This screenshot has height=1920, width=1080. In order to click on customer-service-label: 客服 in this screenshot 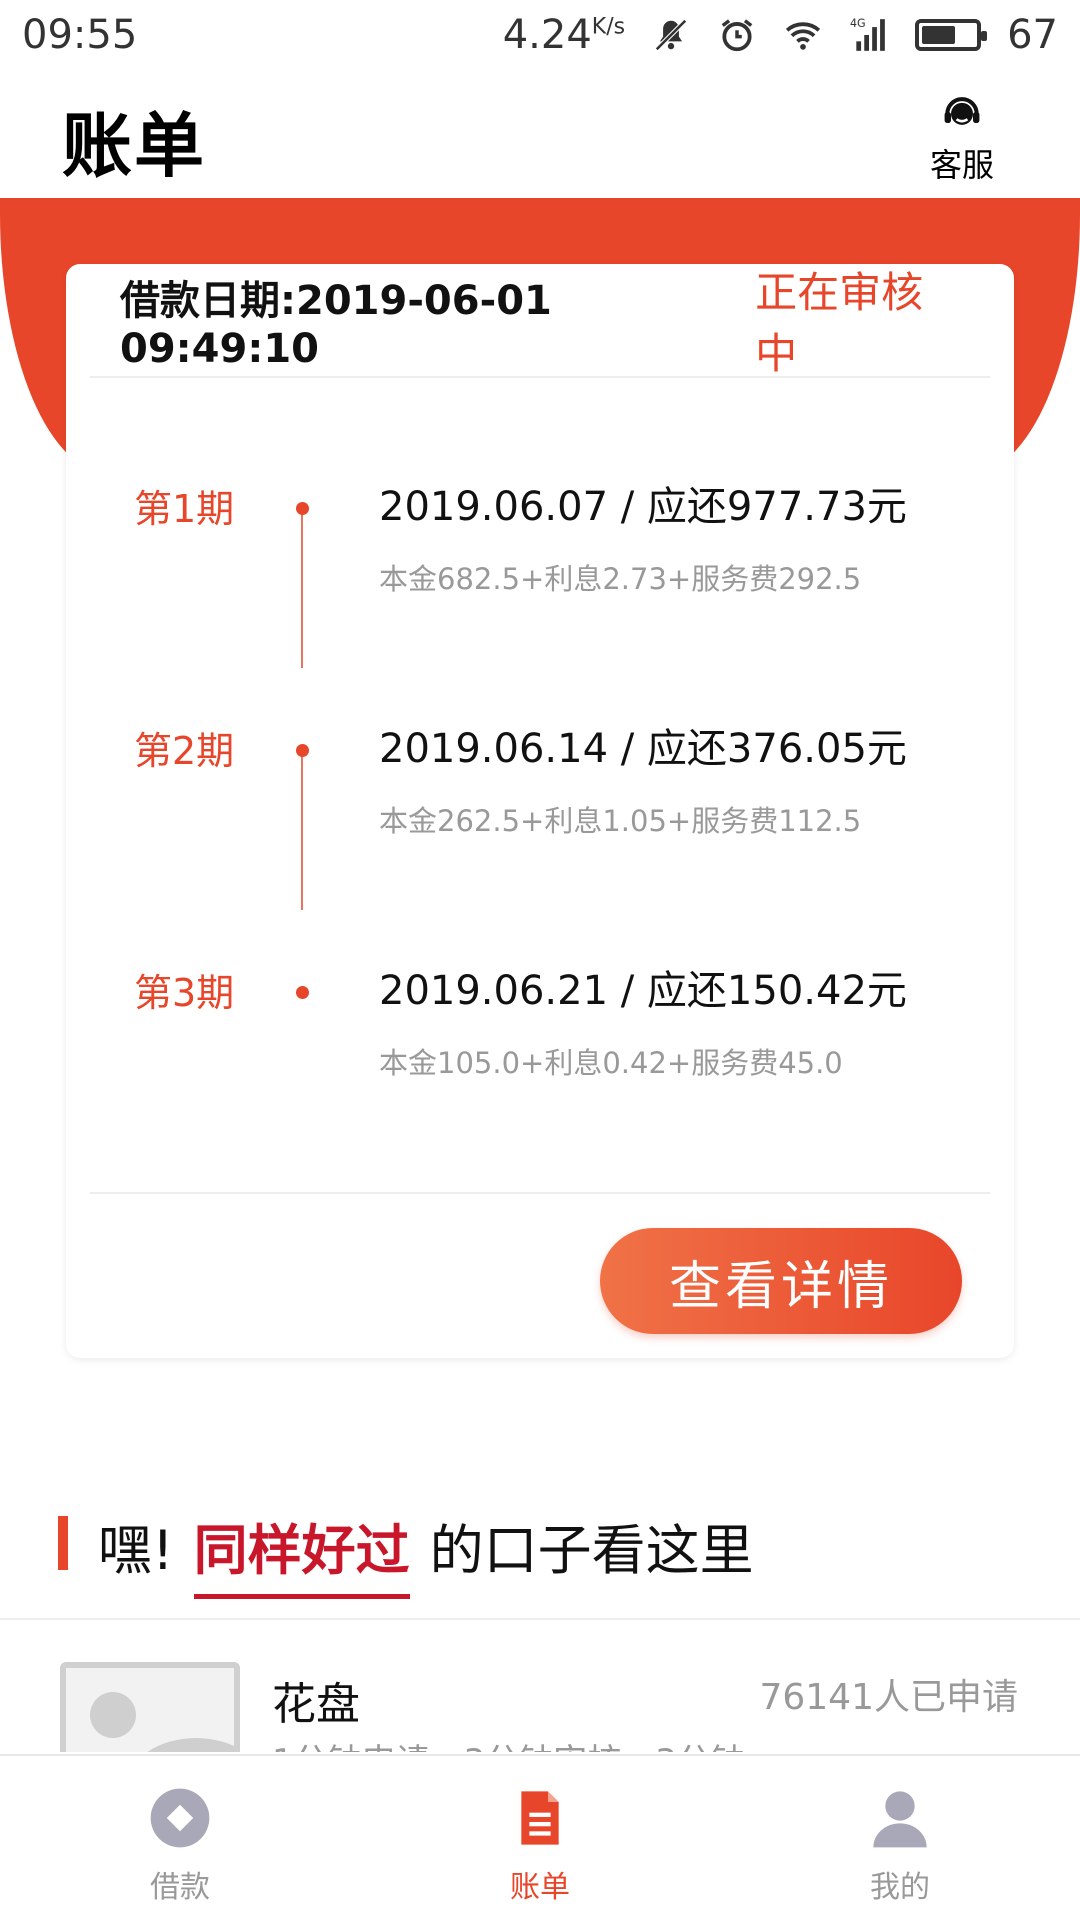, I will do `click(961, 165)`.